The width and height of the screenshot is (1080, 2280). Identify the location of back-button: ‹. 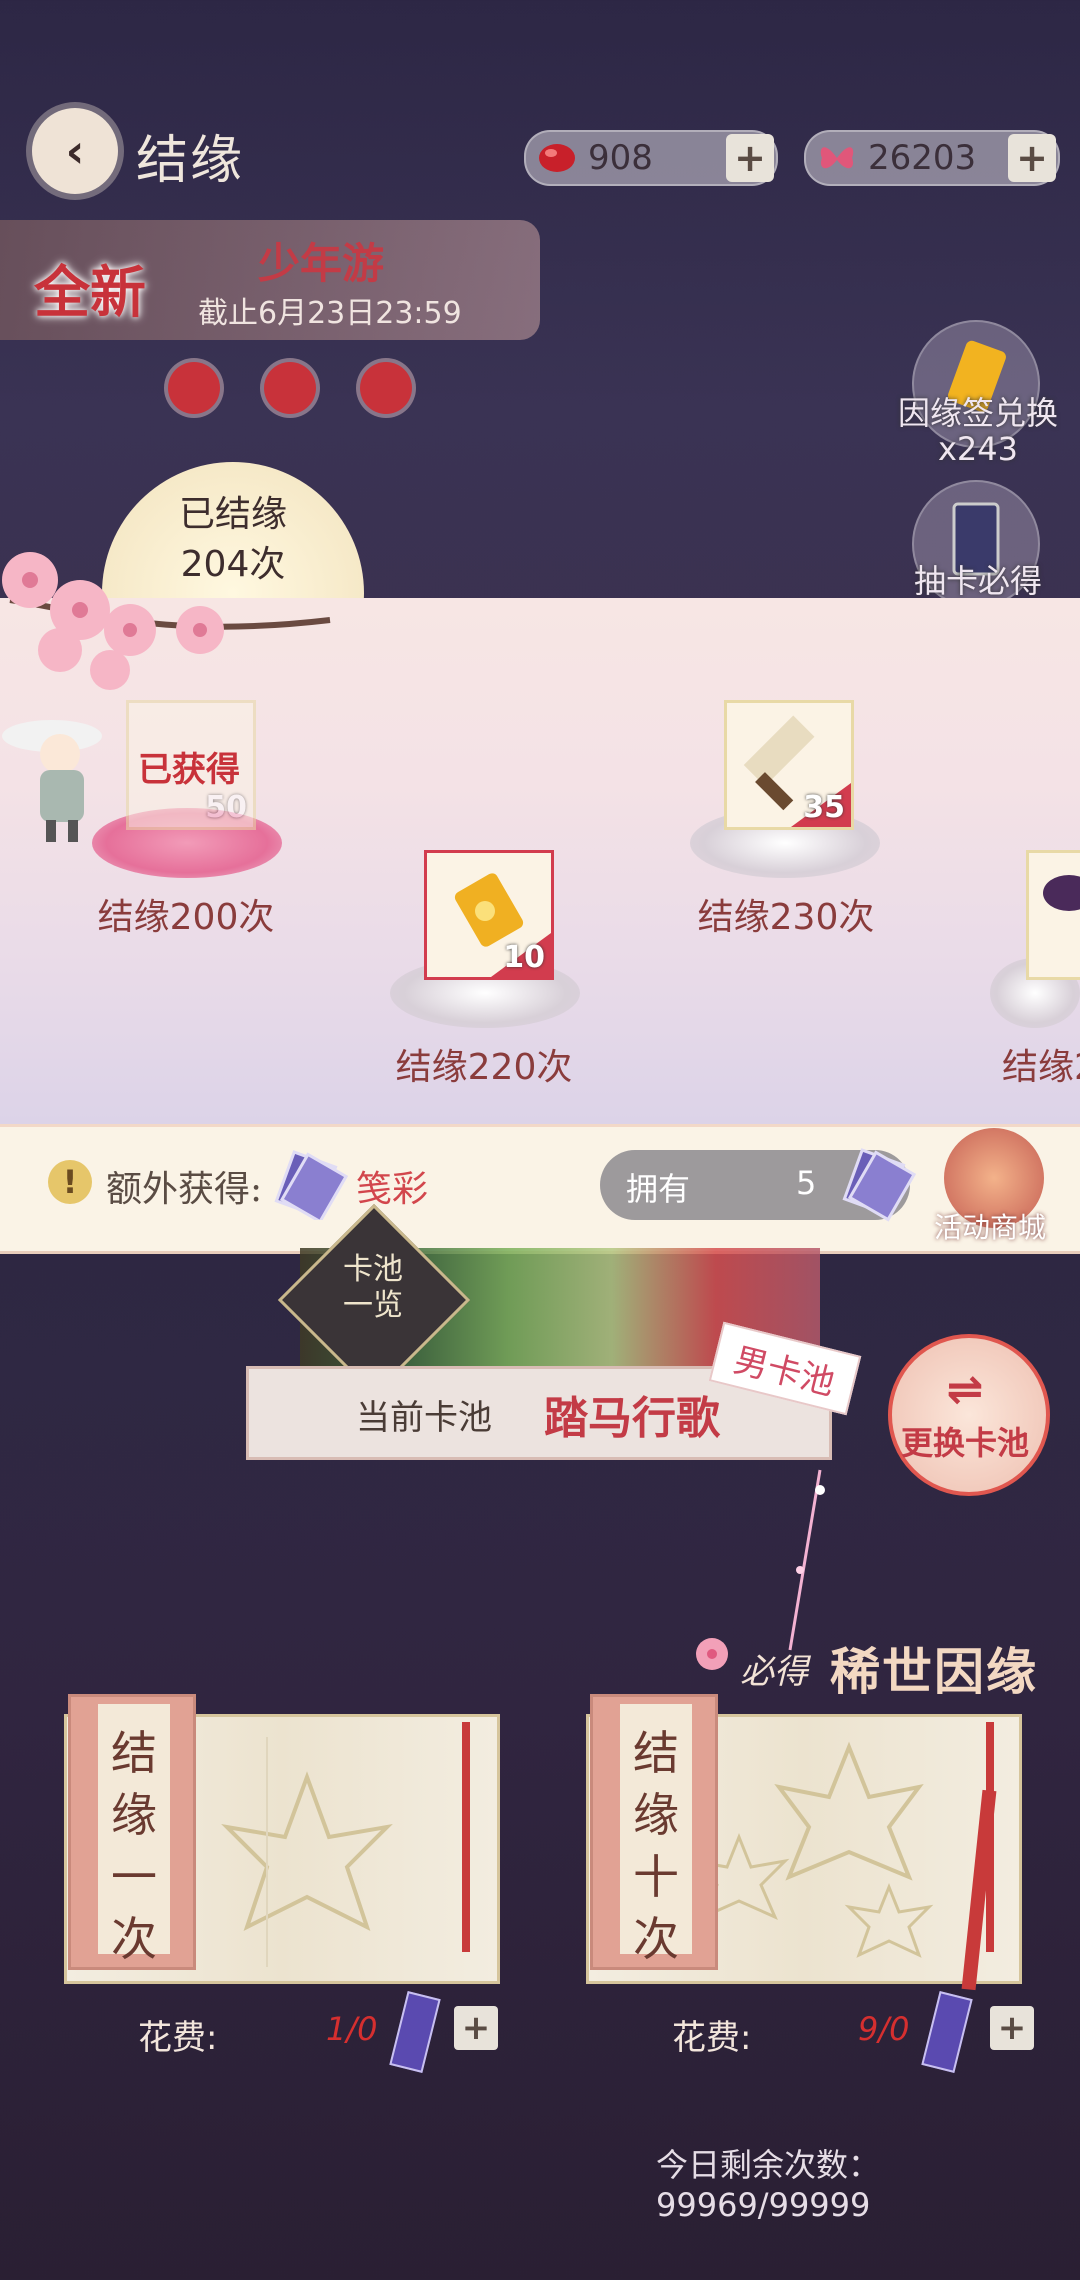
(75, 151).